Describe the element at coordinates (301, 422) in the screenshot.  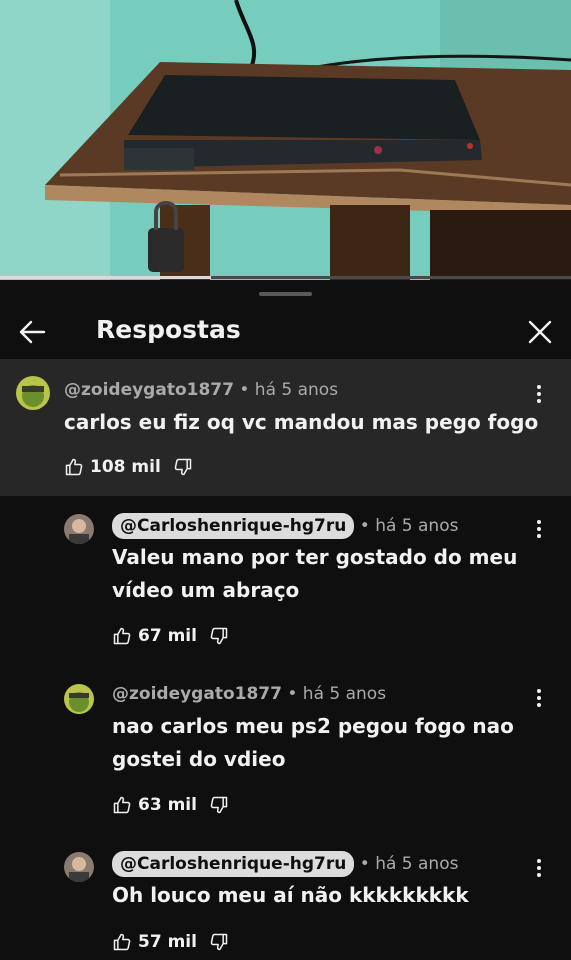
I see `comment-text: carlos eu fiz oq vc mandou mas pego fogo` at that location.